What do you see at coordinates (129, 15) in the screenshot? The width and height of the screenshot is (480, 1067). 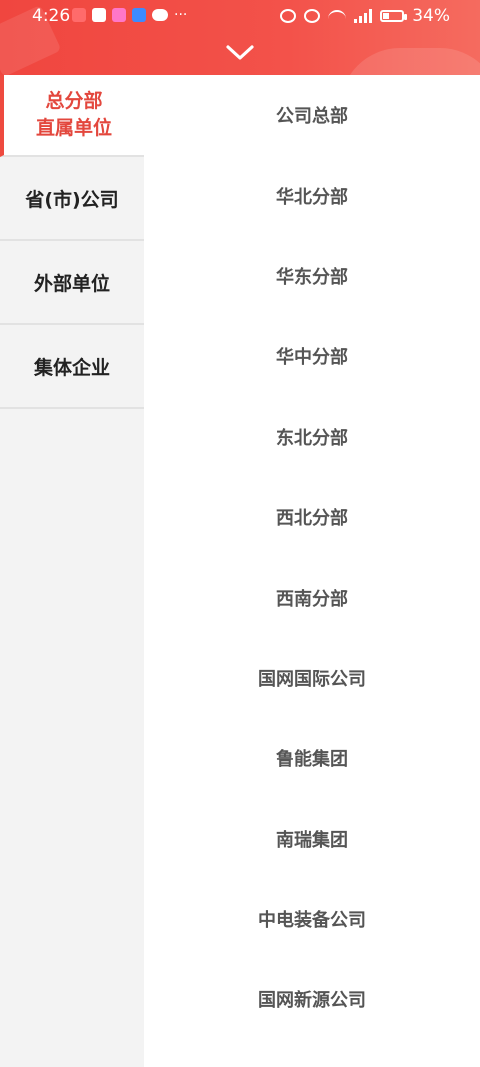 I see `notification-icons: ···` at bounding box center [129, 15].